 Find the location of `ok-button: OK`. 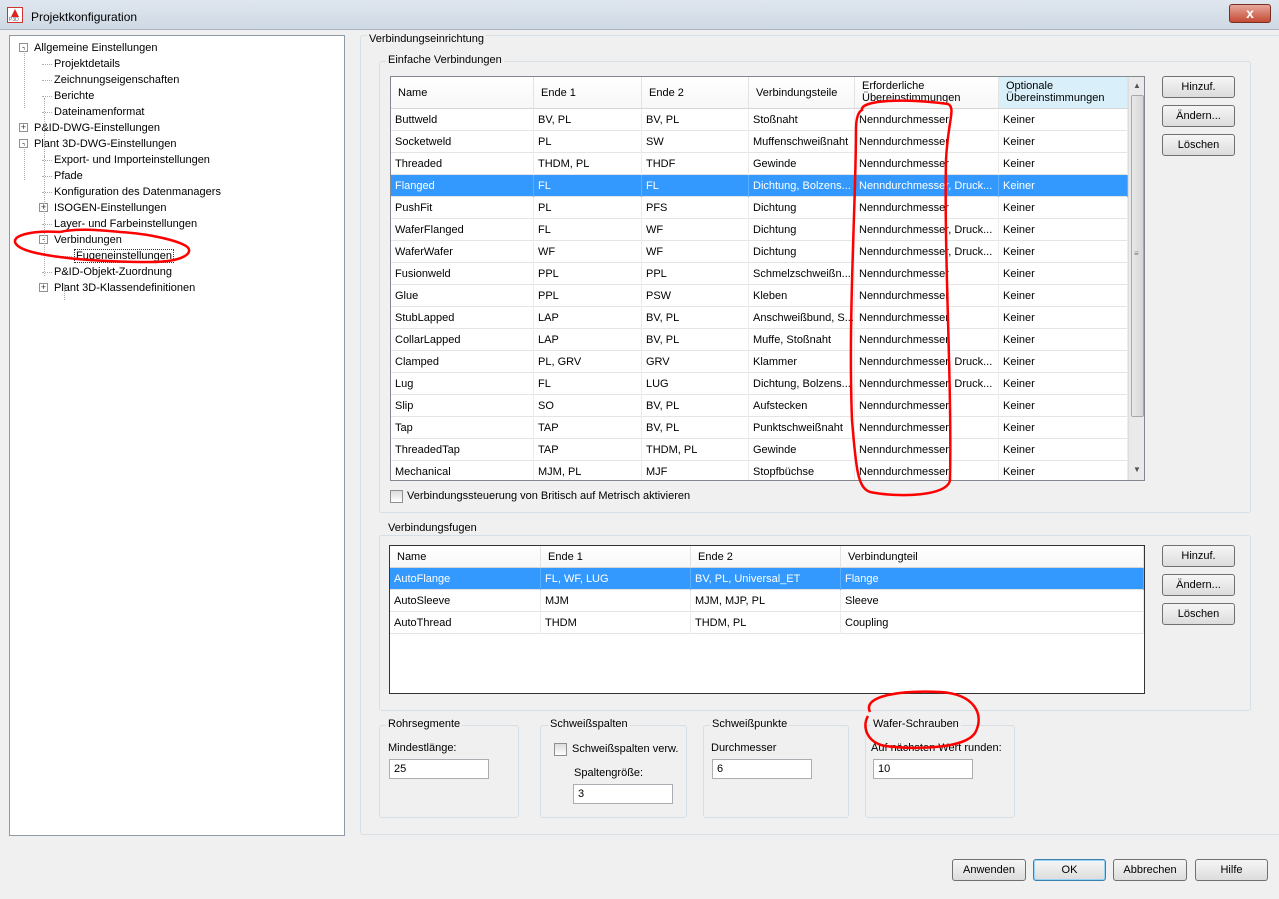

ok-button: OK is located at coordinates (1069, 870).